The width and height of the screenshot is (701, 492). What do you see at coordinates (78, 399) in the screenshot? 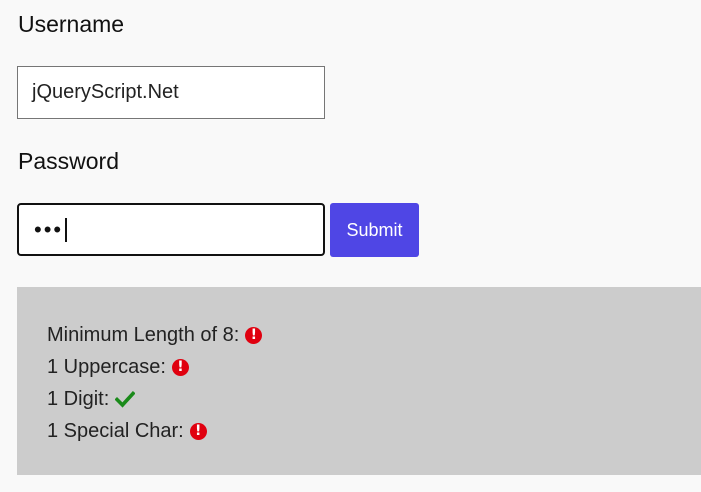
I see `requirement-label: 1 Digit:` at bounding box center [78, 399].